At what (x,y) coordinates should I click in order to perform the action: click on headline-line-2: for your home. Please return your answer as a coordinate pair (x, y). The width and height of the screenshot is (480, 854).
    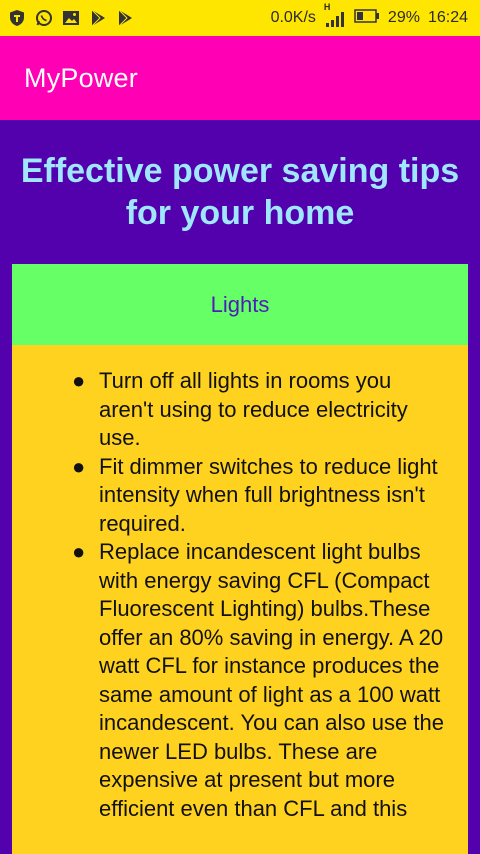
    Looking at the image, I should click on (240, 213).